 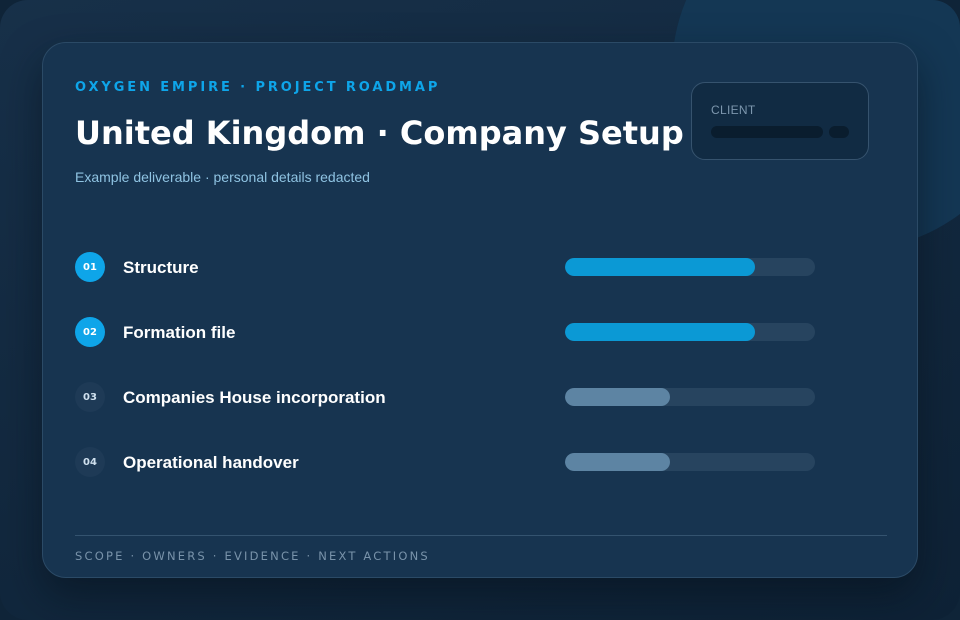 I want to click on redacted-client-name, so click(x=767, y=132).